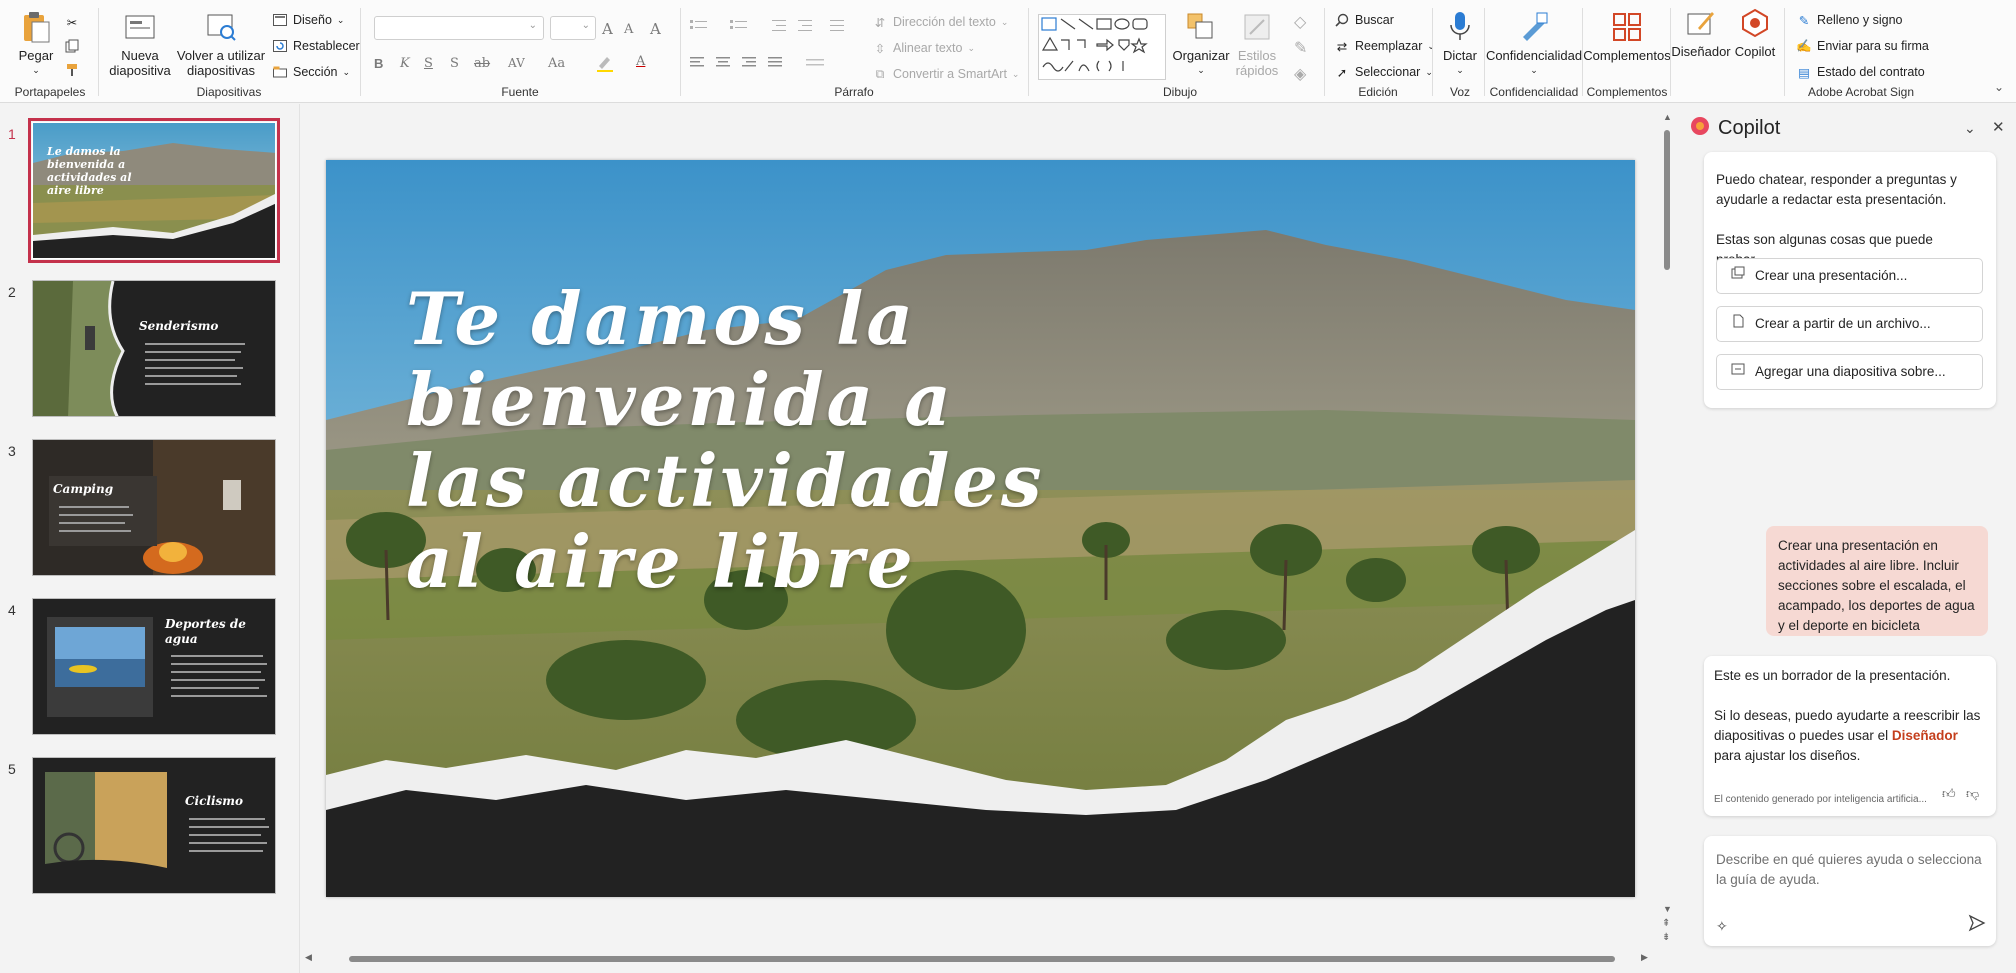 Image resolution: width=2016 pixels, height=973 pixels. I want to click on scroll-down-icon: ▼, so click(1667, 909).